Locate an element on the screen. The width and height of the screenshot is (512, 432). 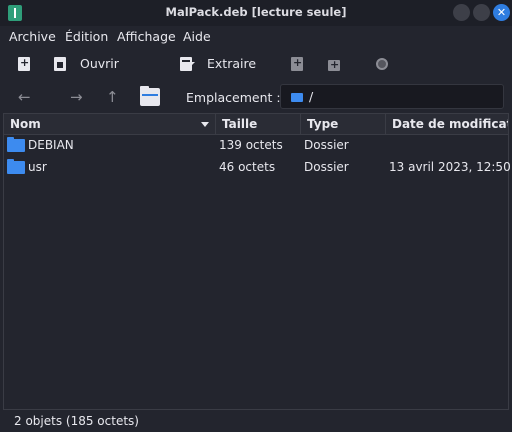
status-text: 2 objets (185 octets) is located at coordinates (76, 421).